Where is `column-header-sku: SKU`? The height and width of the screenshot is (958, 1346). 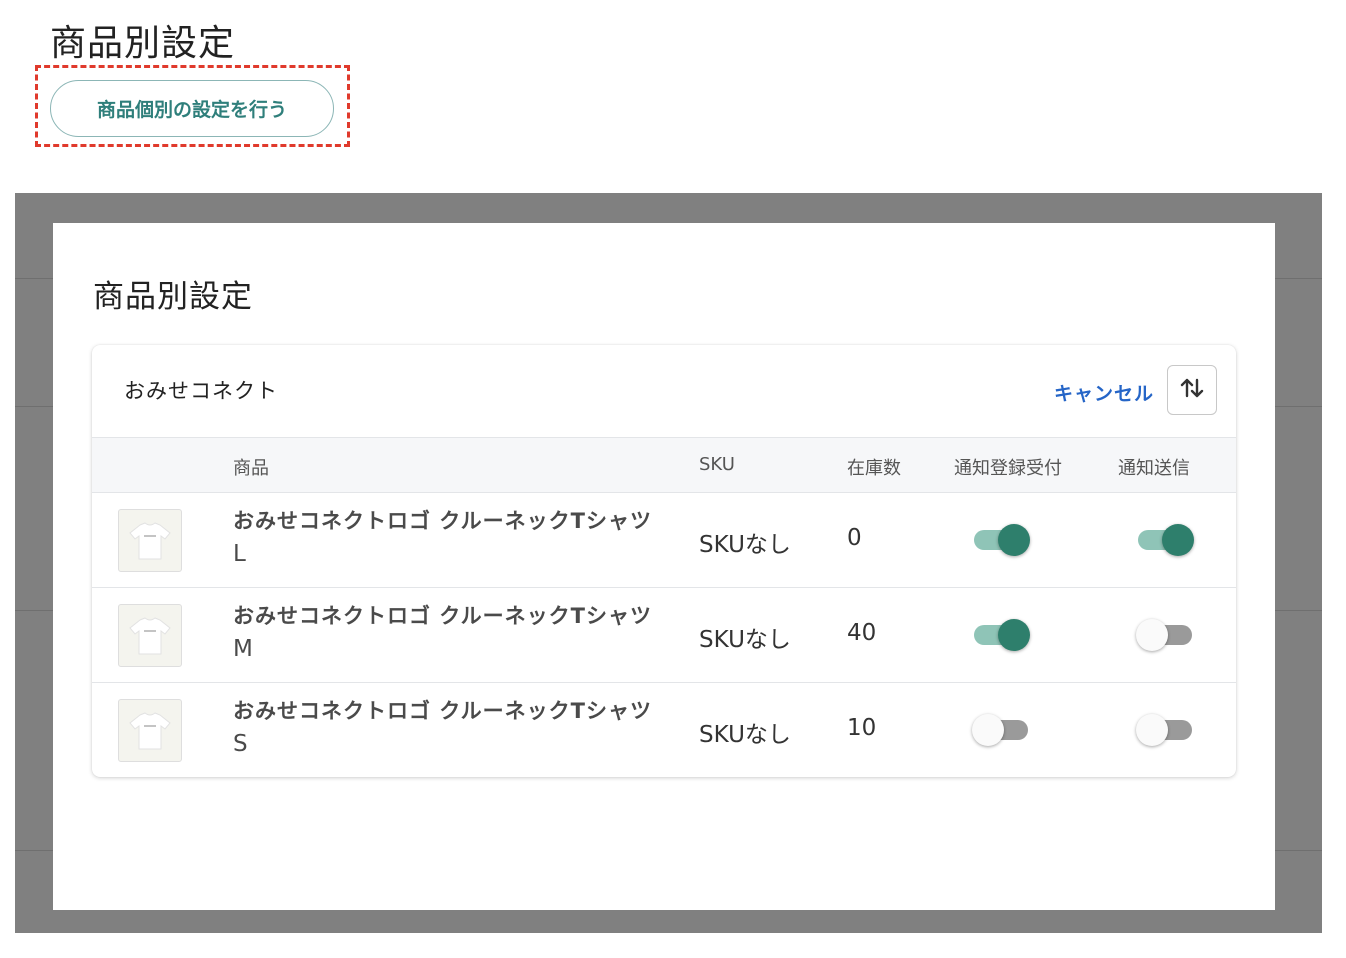
column-header-sku: SKU is located at coordinates (717, 464).